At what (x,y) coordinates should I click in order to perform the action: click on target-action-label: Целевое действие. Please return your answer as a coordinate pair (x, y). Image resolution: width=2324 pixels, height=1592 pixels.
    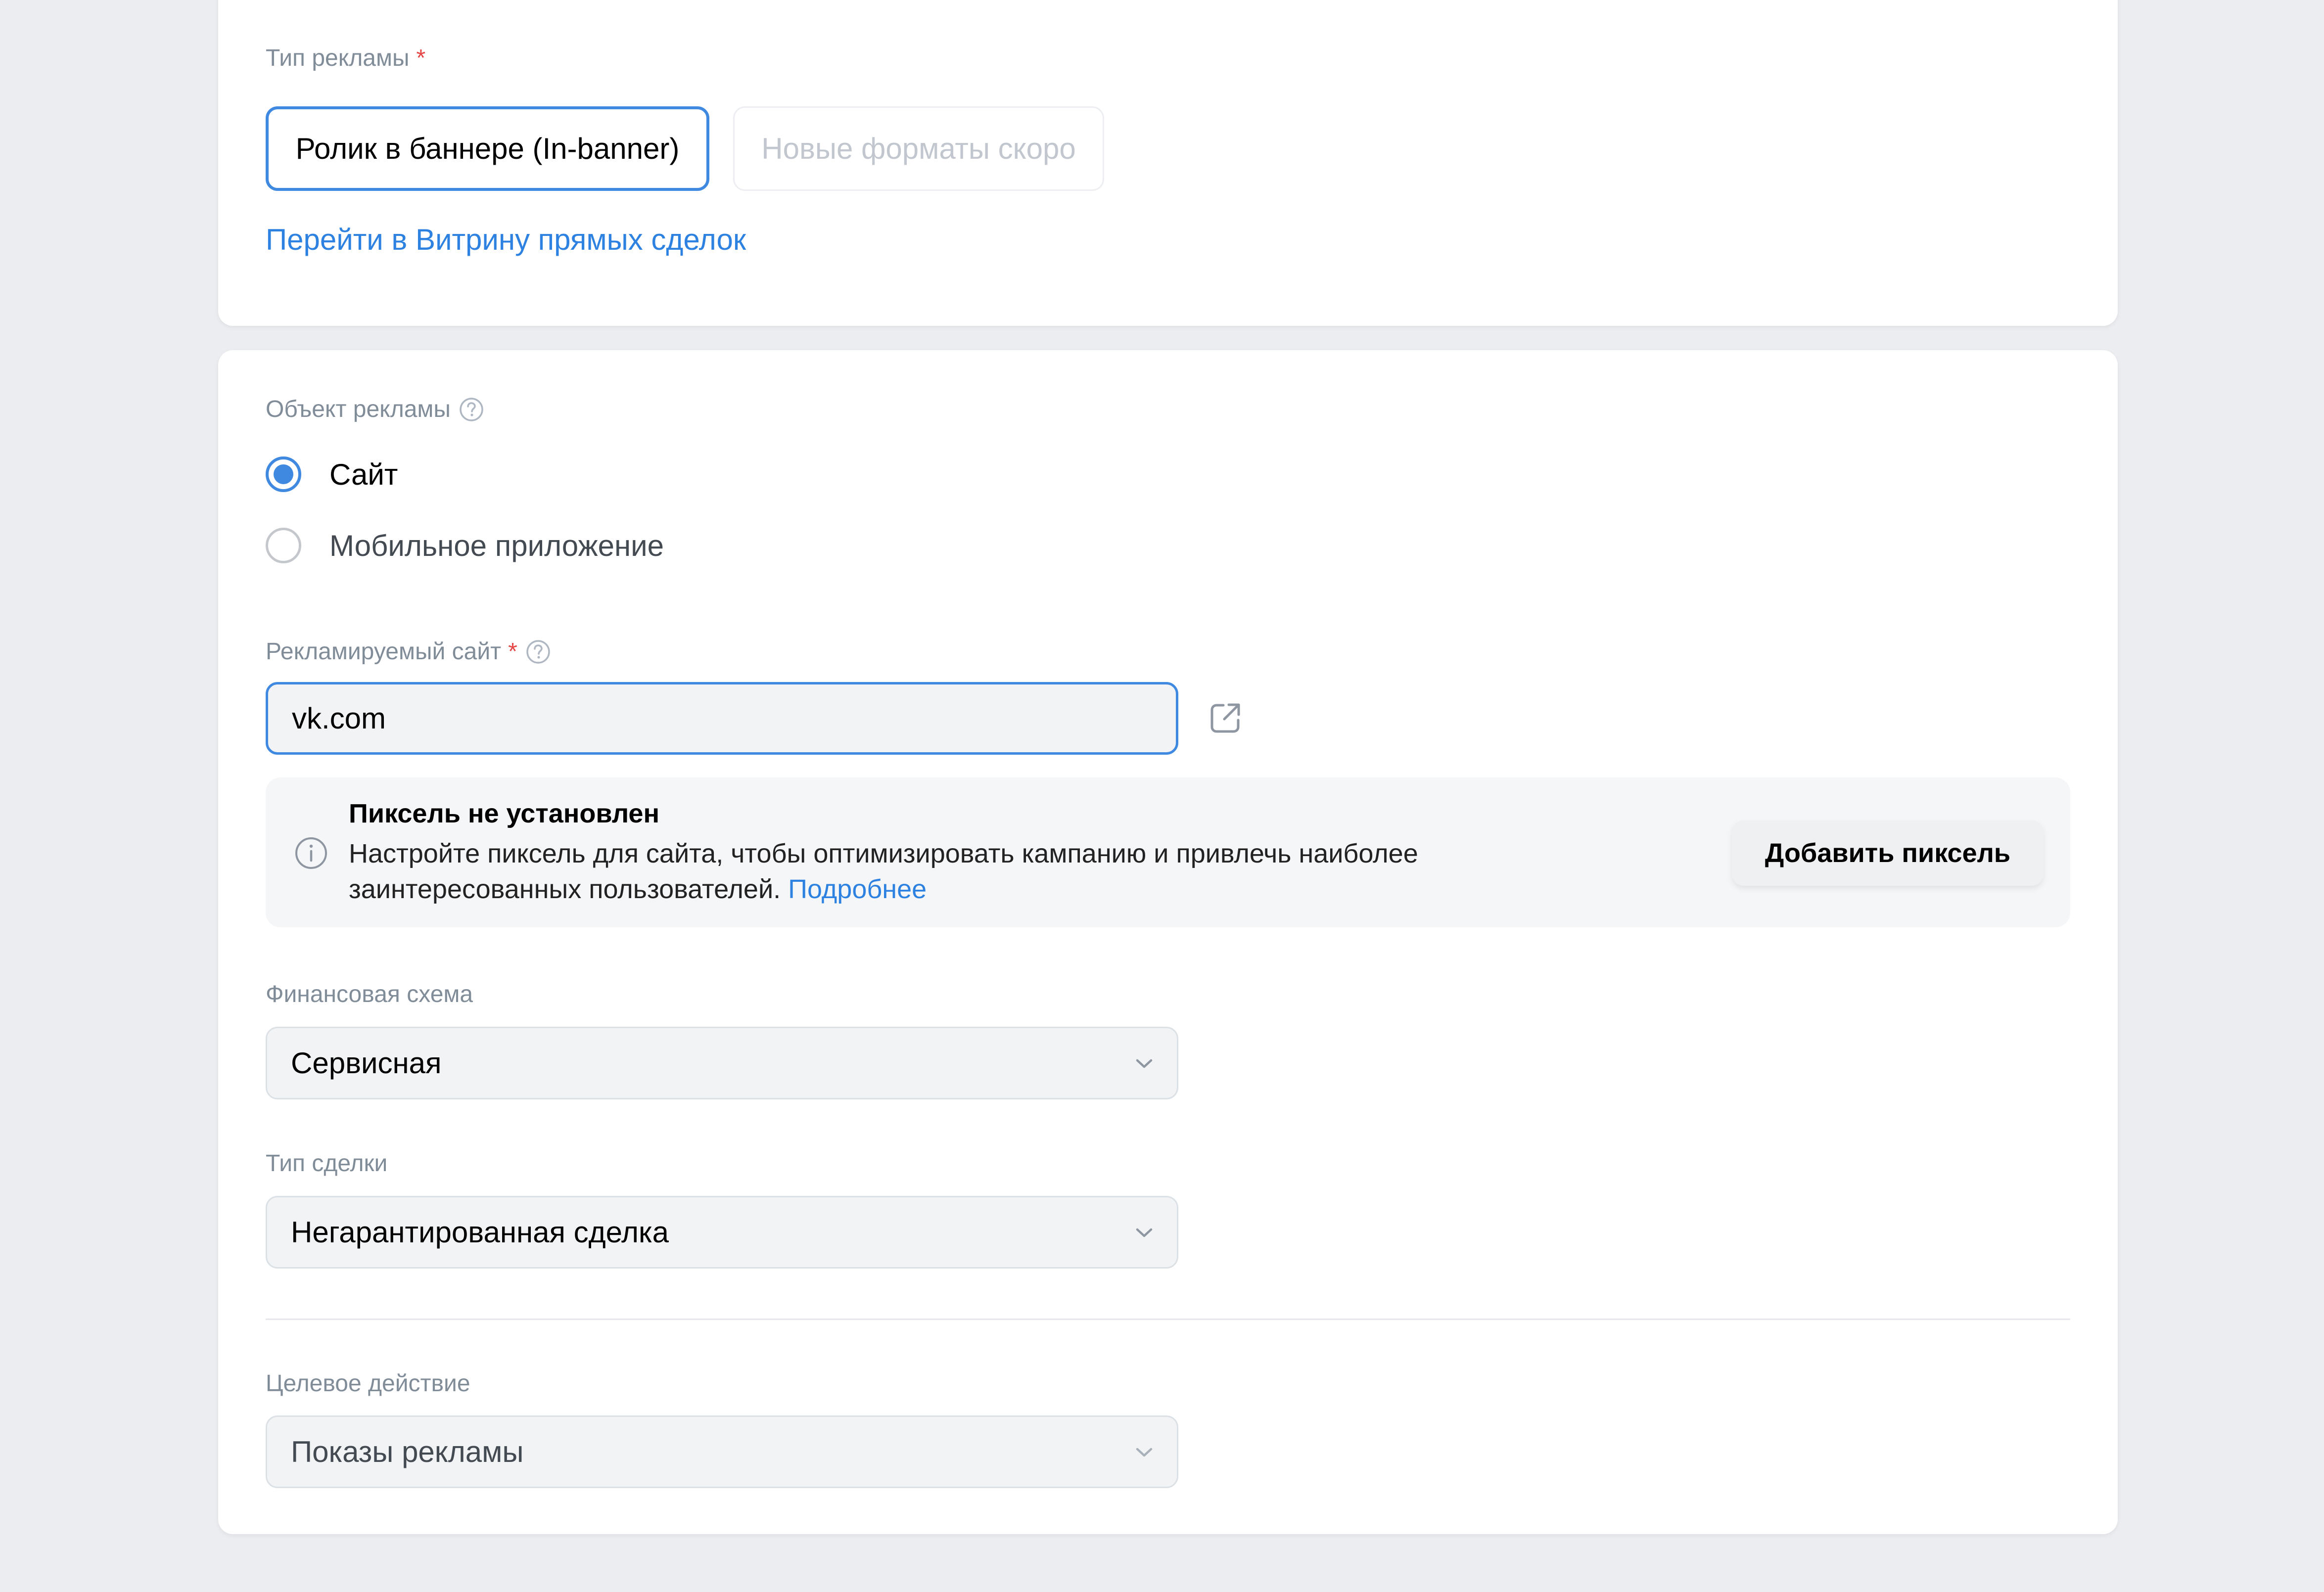
    Looking at the image, I should click on (368, 1383).